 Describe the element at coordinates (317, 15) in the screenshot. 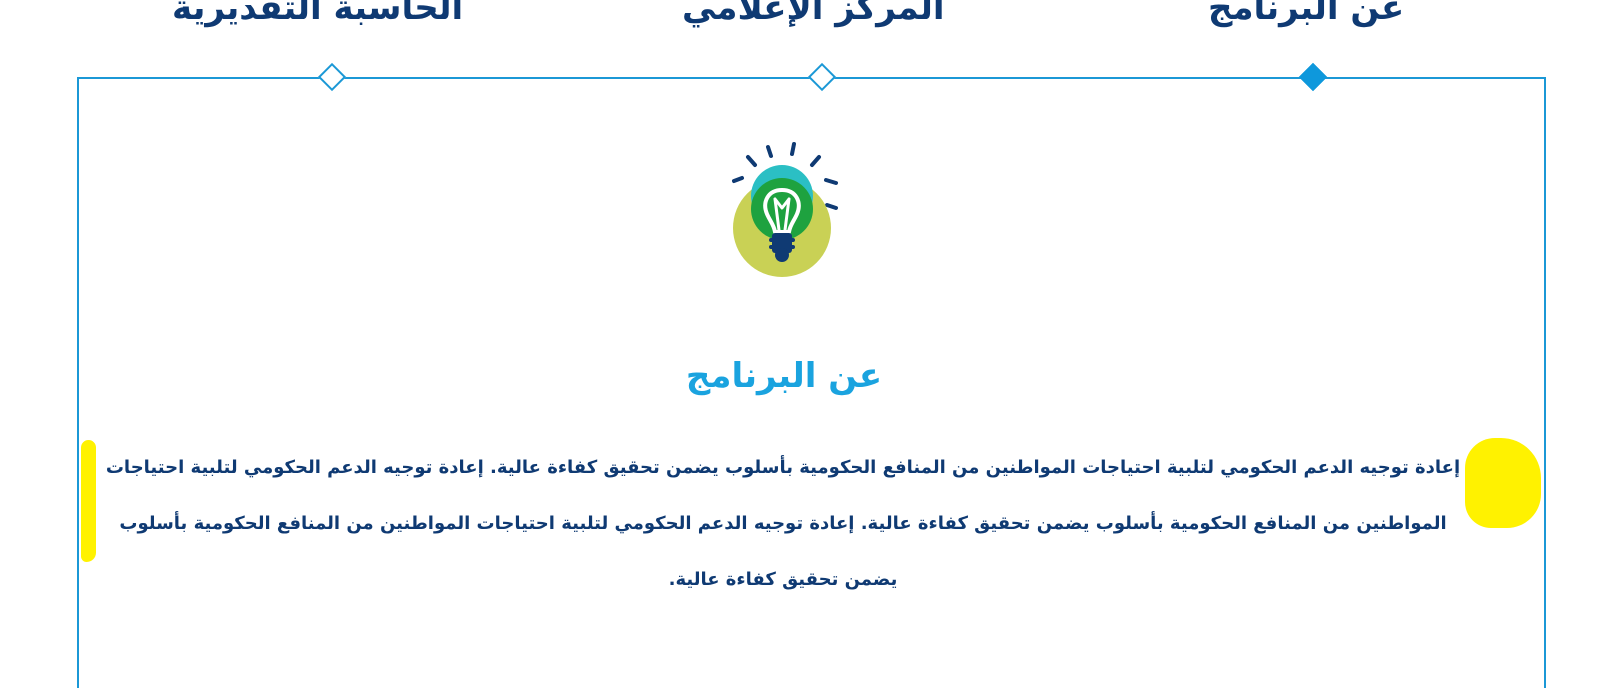

I see `tab-estimate-calculator: الحاسبة التقديرية` at that location.